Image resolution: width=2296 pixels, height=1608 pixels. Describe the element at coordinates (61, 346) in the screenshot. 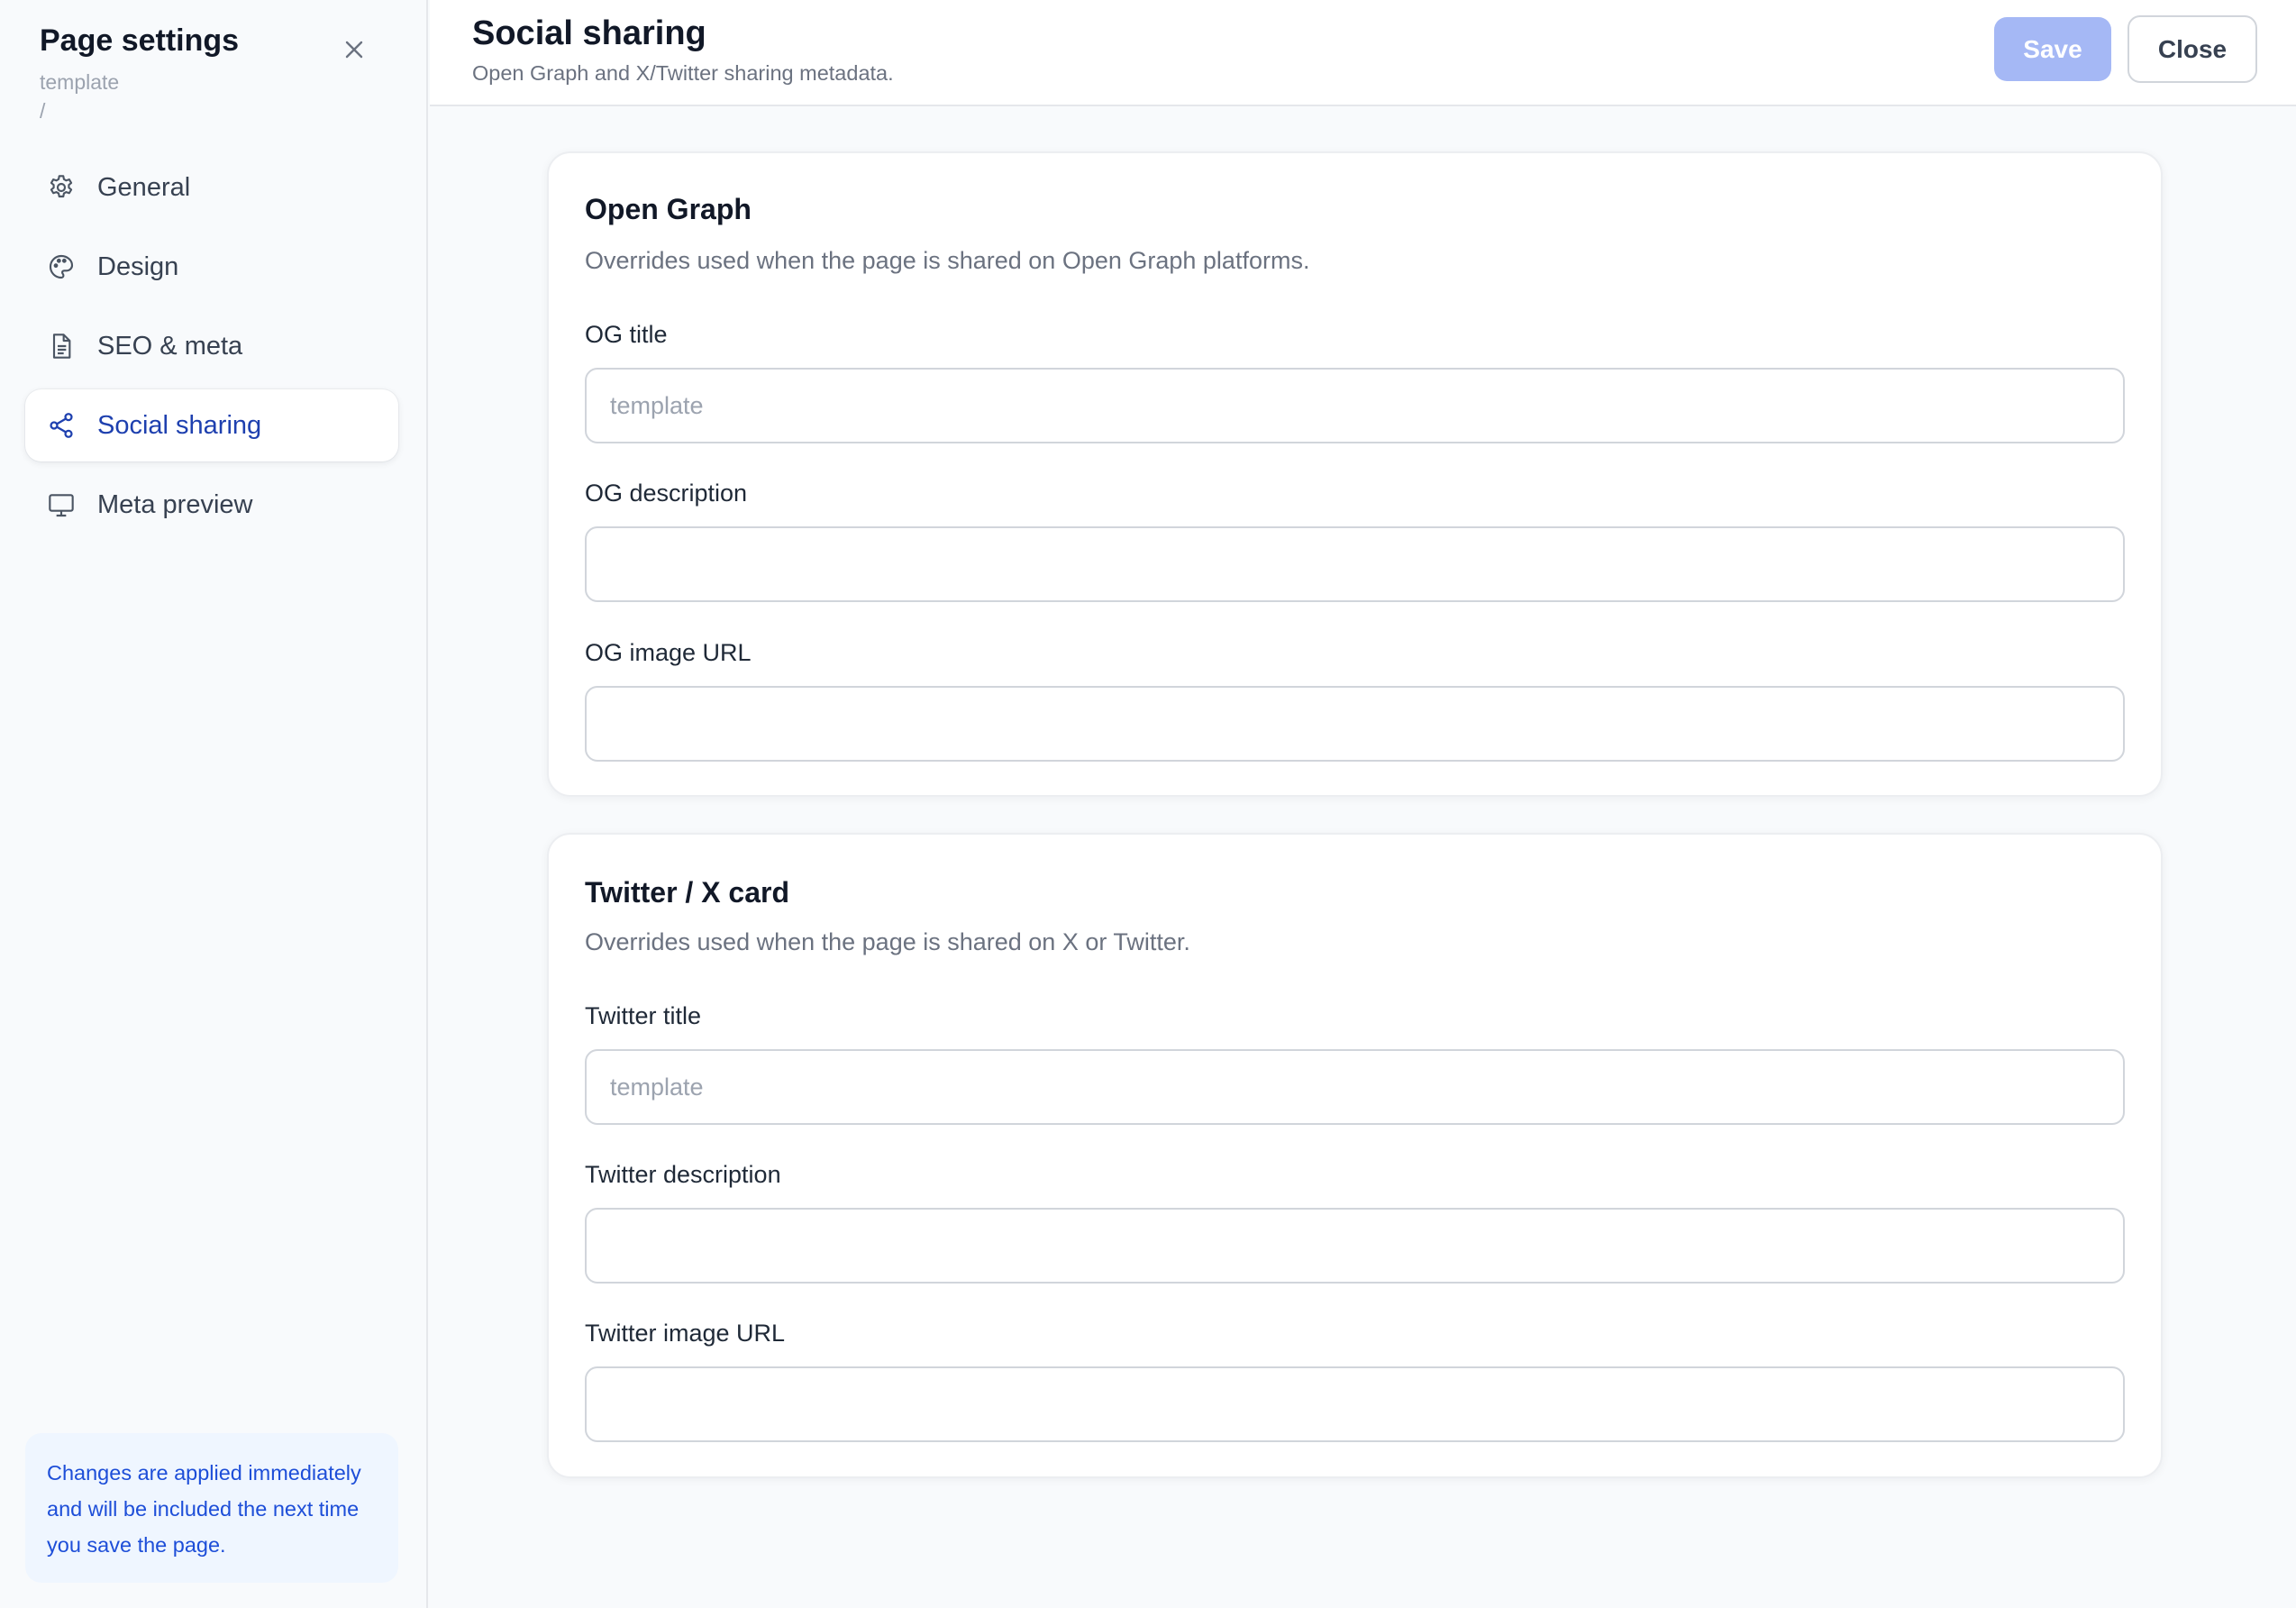

I see `document-icon` at that location.